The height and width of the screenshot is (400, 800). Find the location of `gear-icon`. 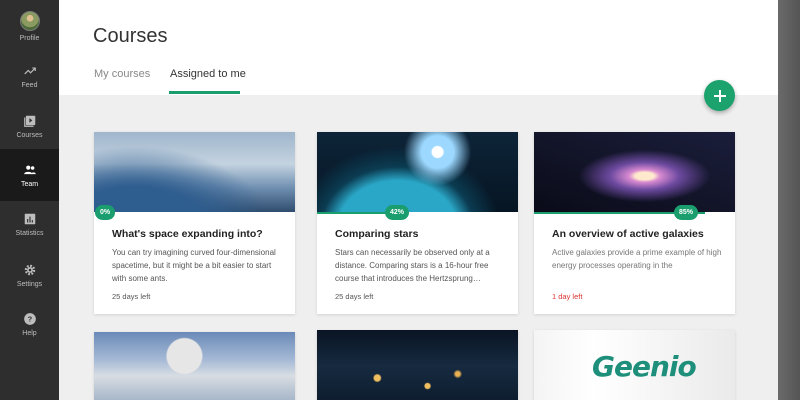

gear-icon is located at coordinates (29, 269).